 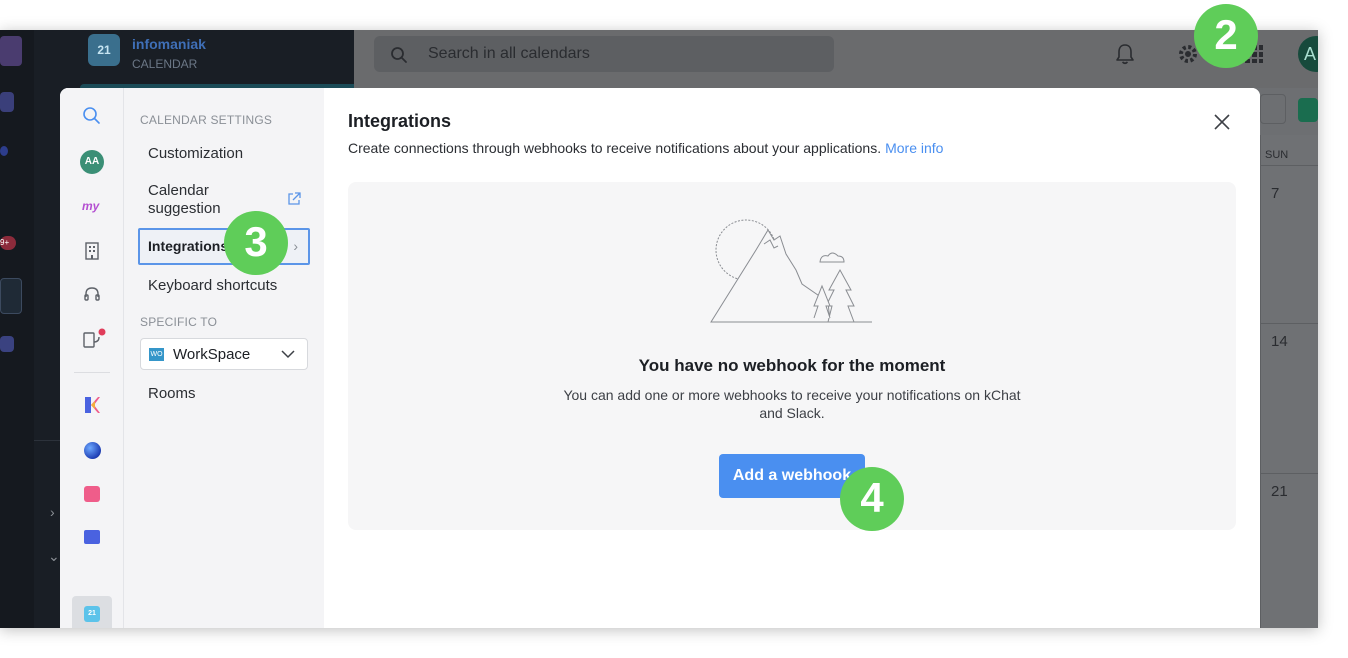 I want to click on divider, so click(x=92, y=372).